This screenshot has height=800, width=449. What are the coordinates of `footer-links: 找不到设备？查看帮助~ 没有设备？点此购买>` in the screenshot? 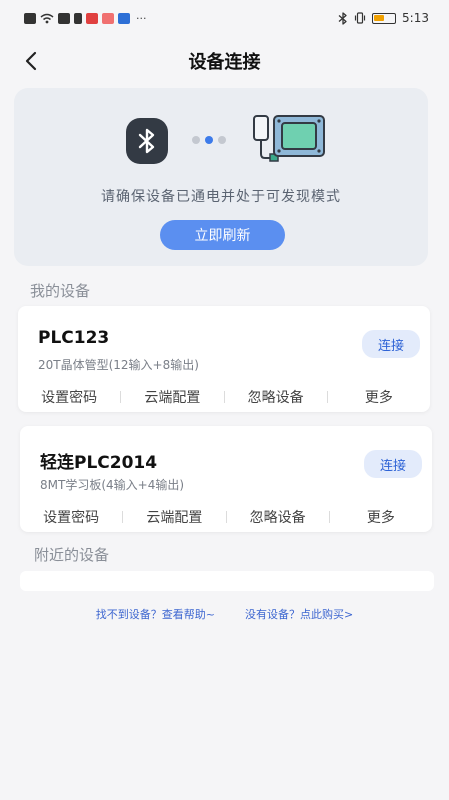 It's located at (224, 614).